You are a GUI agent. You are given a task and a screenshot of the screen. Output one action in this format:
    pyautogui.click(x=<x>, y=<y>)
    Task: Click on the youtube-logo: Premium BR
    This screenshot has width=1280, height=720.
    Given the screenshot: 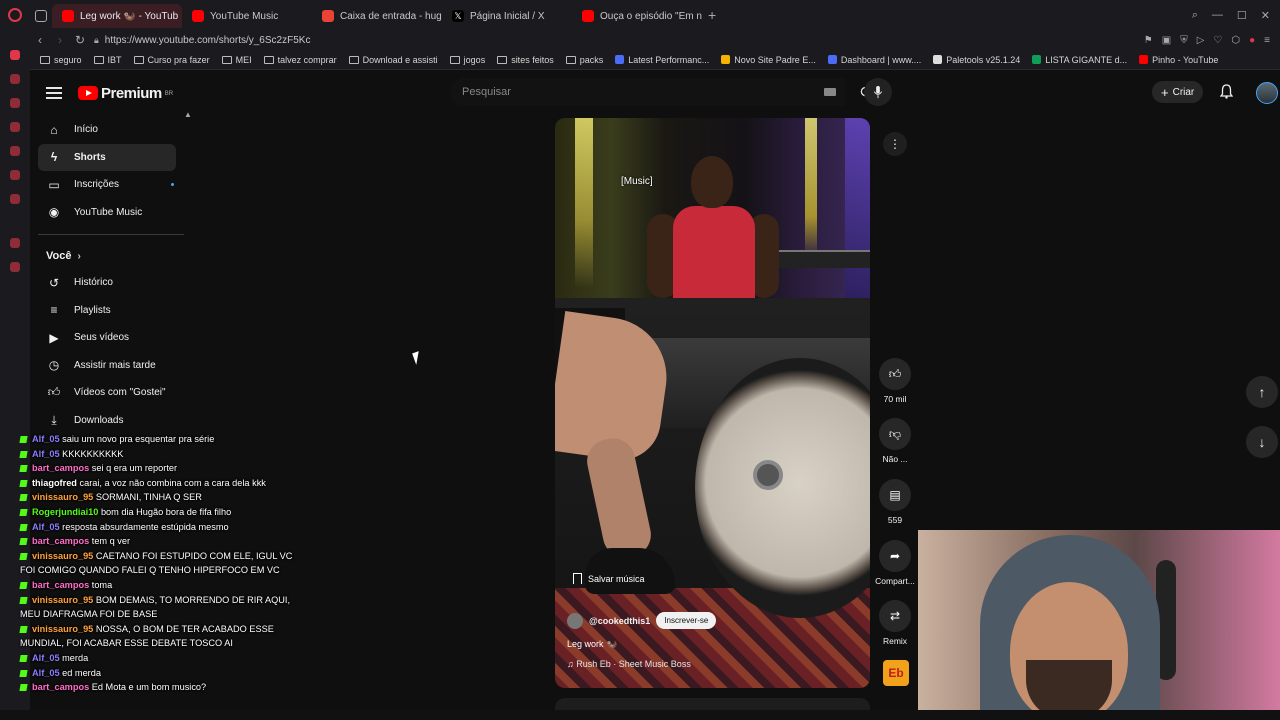 What is the action you would take?
    pyautogui.click(x=125, y=93)
    